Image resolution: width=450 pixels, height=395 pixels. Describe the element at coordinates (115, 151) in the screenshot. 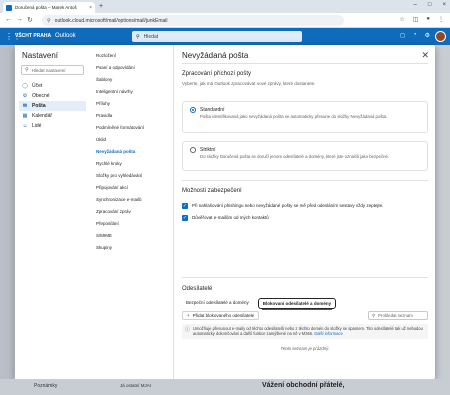

I see `subnav-item-junk-email: Nevyžádaná pošta` at that location.